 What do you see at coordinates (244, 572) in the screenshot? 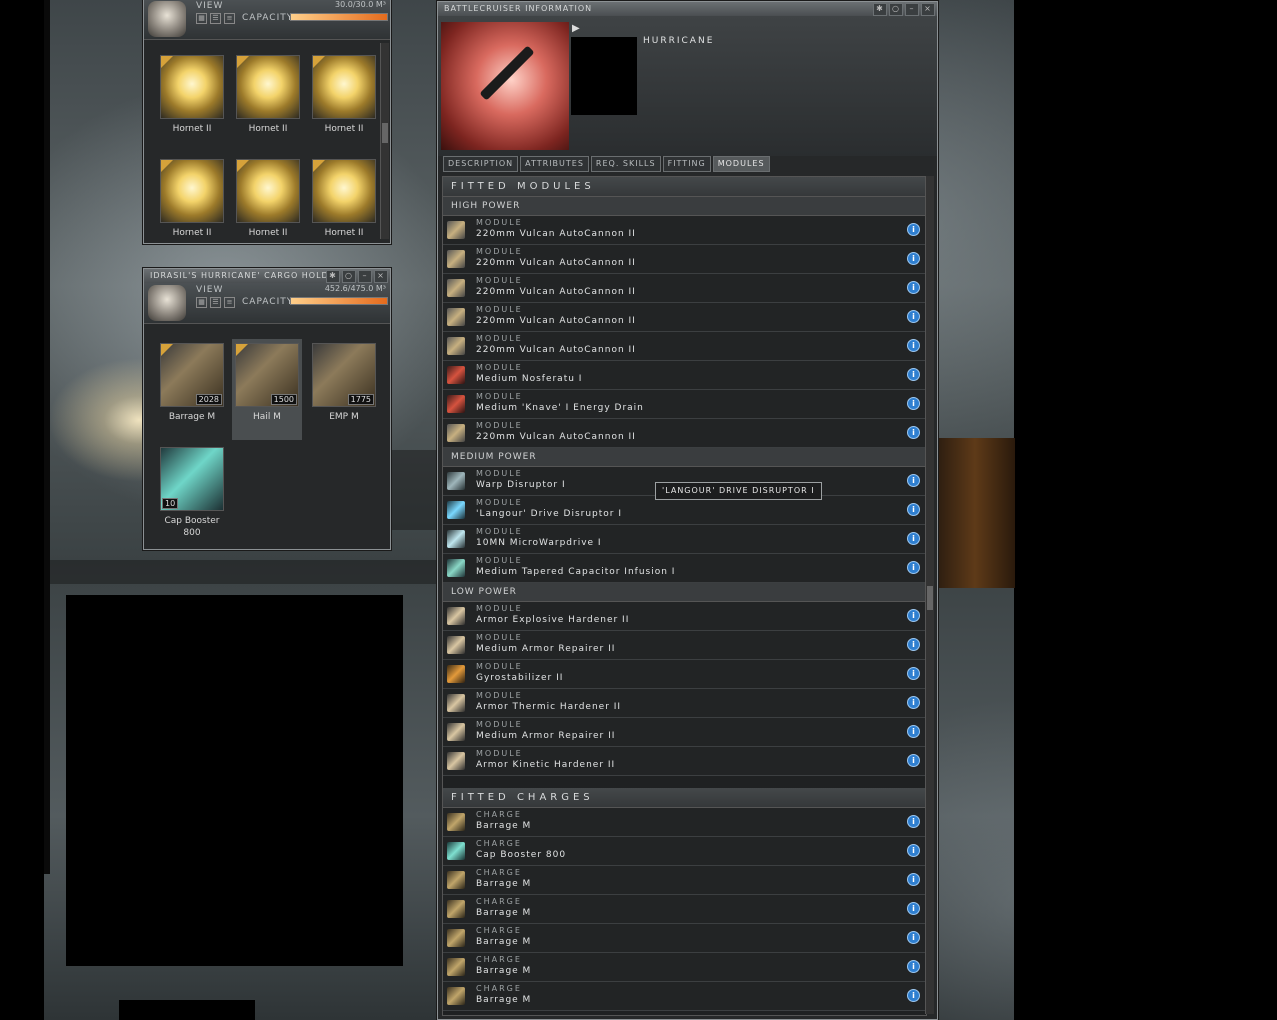
I see `background-detail` at bounding box center [244, 572].